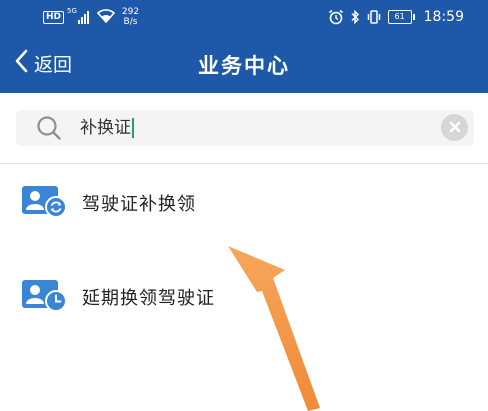 The height and width of the screenshot is (411, 488). I want to click on close-icon, so click(455, 127).